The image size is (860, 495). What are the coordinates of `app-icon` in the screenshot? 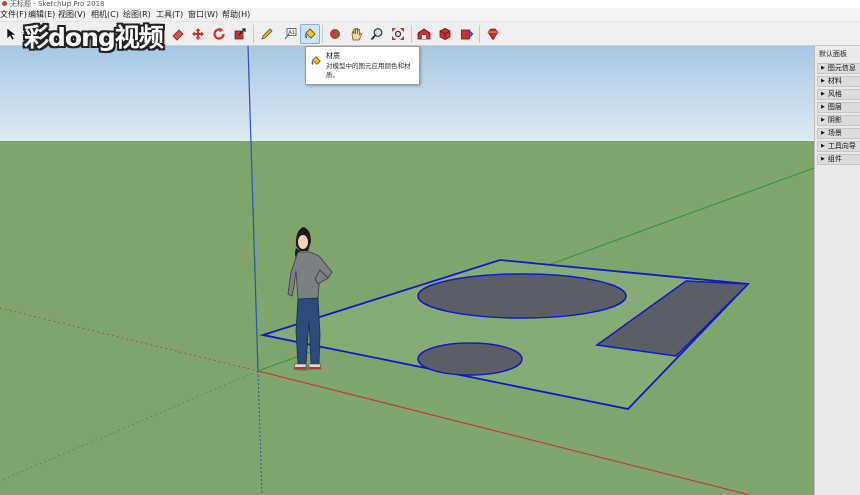 It's located at (4, 3).